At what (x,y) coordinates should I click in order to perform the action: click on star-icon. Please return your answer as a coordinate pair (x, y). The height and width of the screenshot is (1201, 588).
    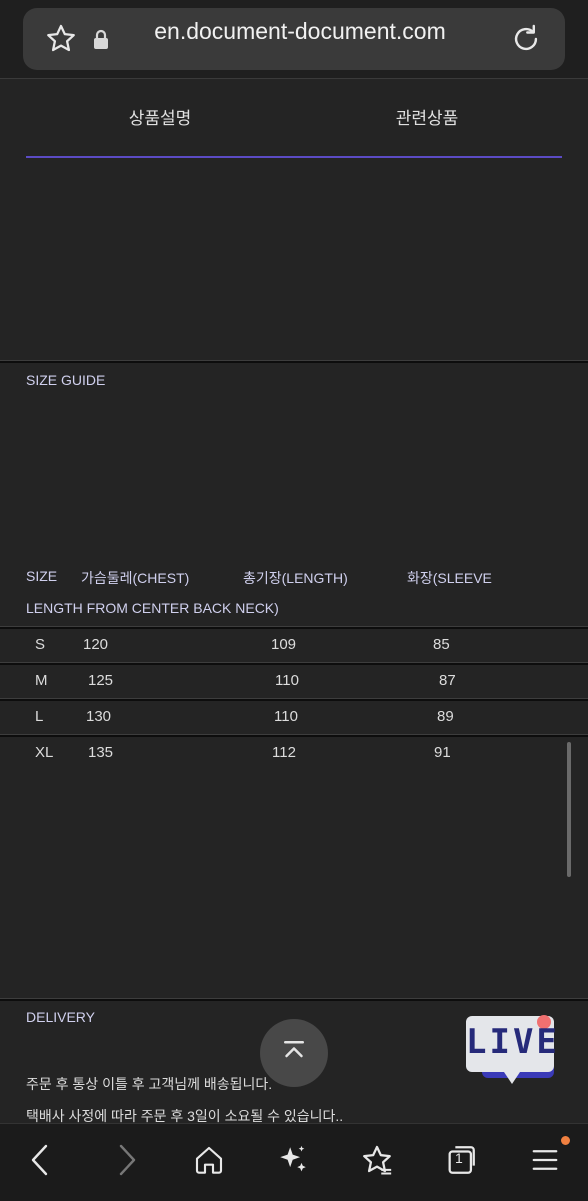
    Looking at the image, I should click on (61, 39).